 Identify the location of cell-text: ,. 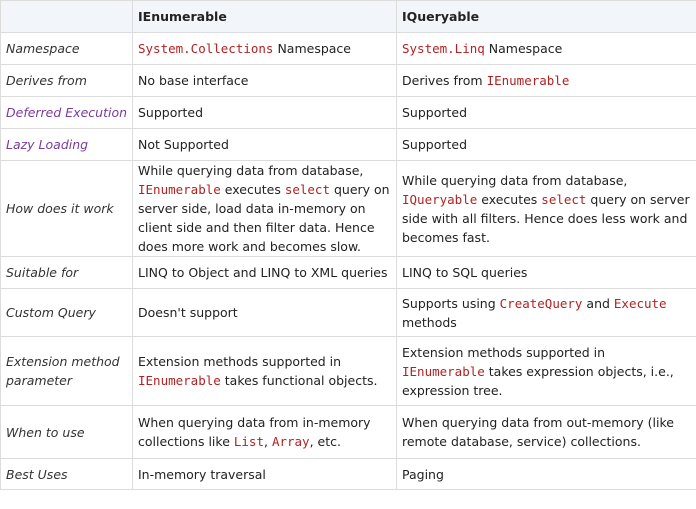
(267, 441).